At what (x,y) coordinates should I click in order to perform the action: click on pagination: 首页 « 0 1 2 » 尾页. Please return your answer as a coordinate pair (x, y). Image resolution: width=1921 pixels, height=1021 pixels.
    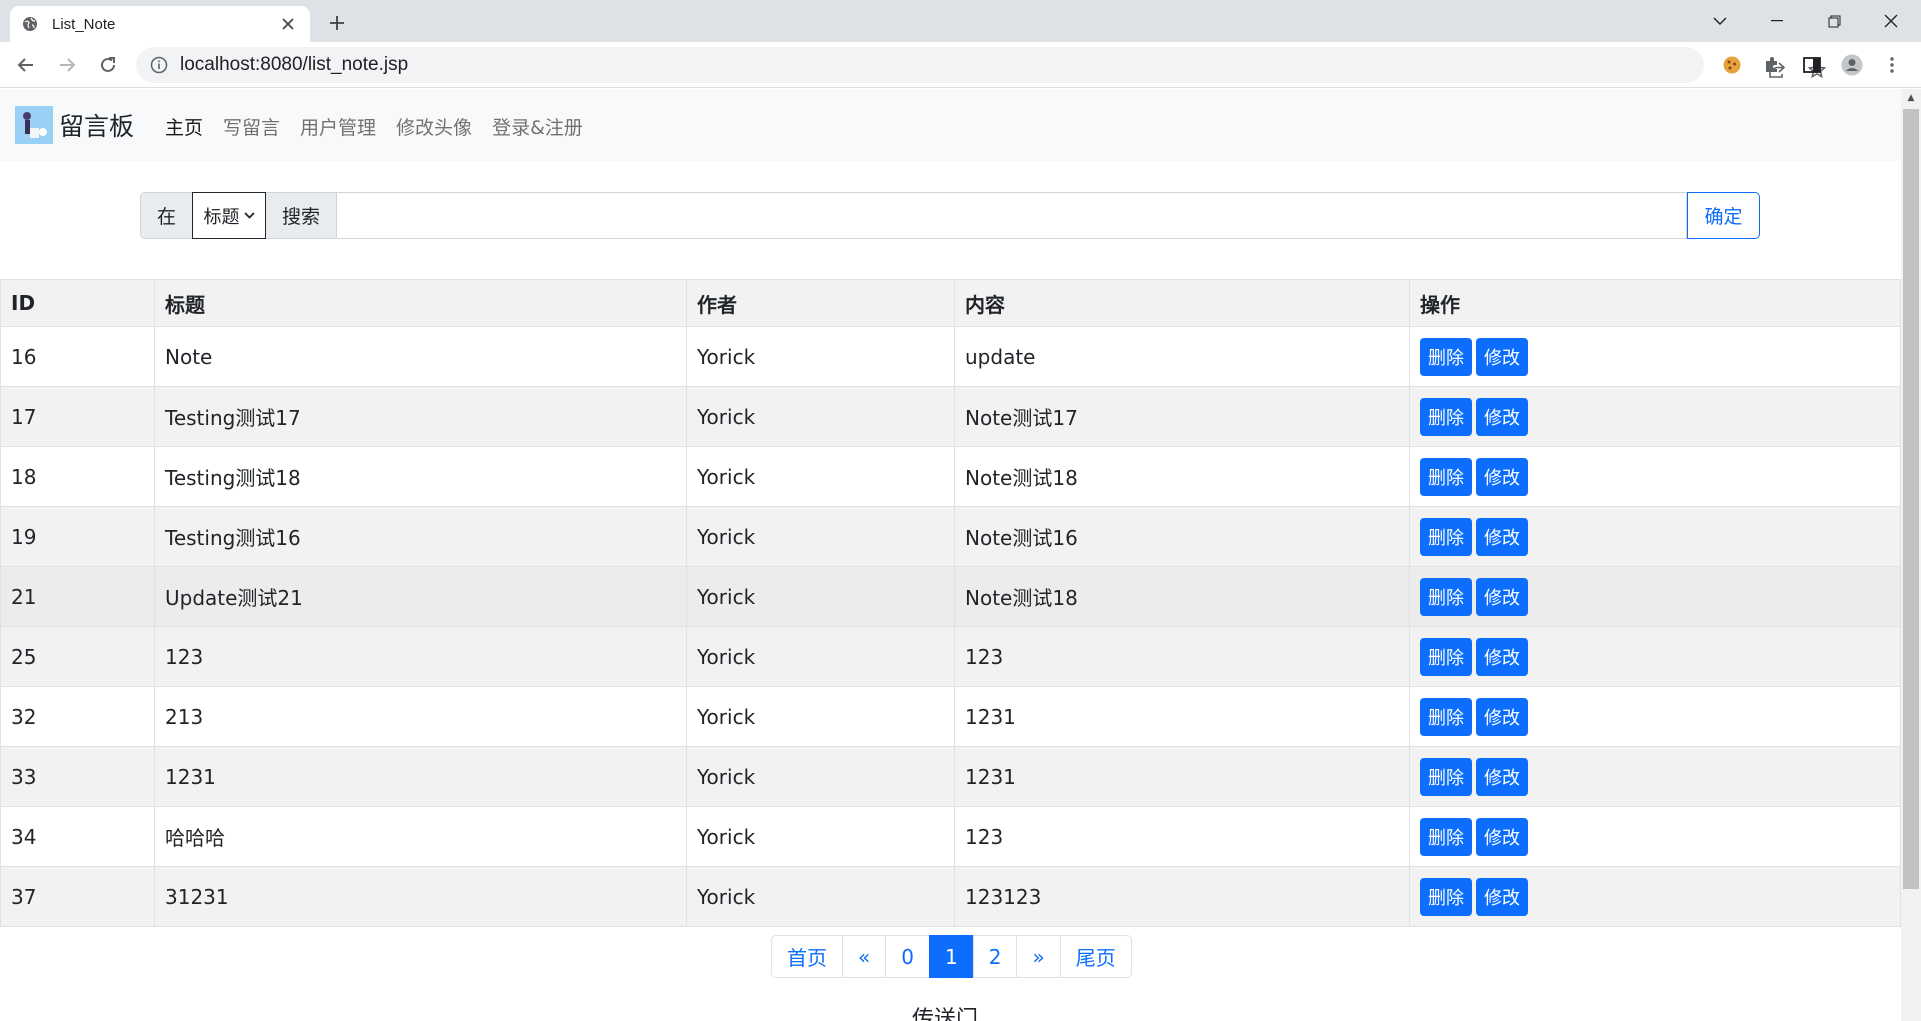
    Looking at the image, I should click on (951, 956).